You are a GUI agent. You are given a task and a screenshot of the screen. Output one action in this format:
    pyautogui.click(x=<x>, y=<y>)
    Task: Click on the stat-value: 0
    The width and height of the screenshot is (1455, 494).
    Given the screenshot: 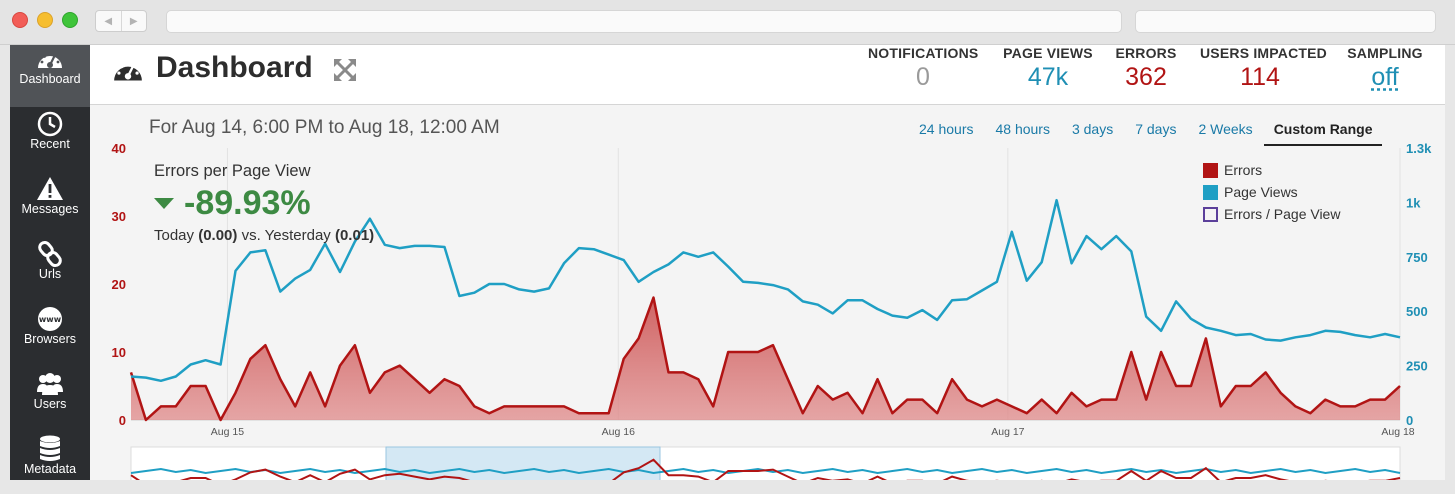 What is the action you would take?
    pyautogui.click(x=923, y=77)
    